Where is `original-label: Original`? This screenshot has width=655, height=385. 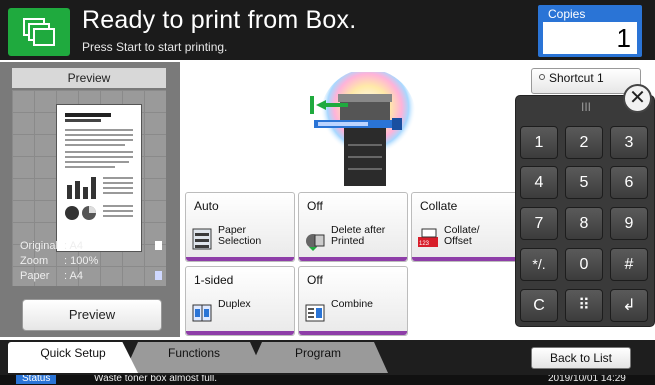 original-label: Original is located at coordinates (39, 246).